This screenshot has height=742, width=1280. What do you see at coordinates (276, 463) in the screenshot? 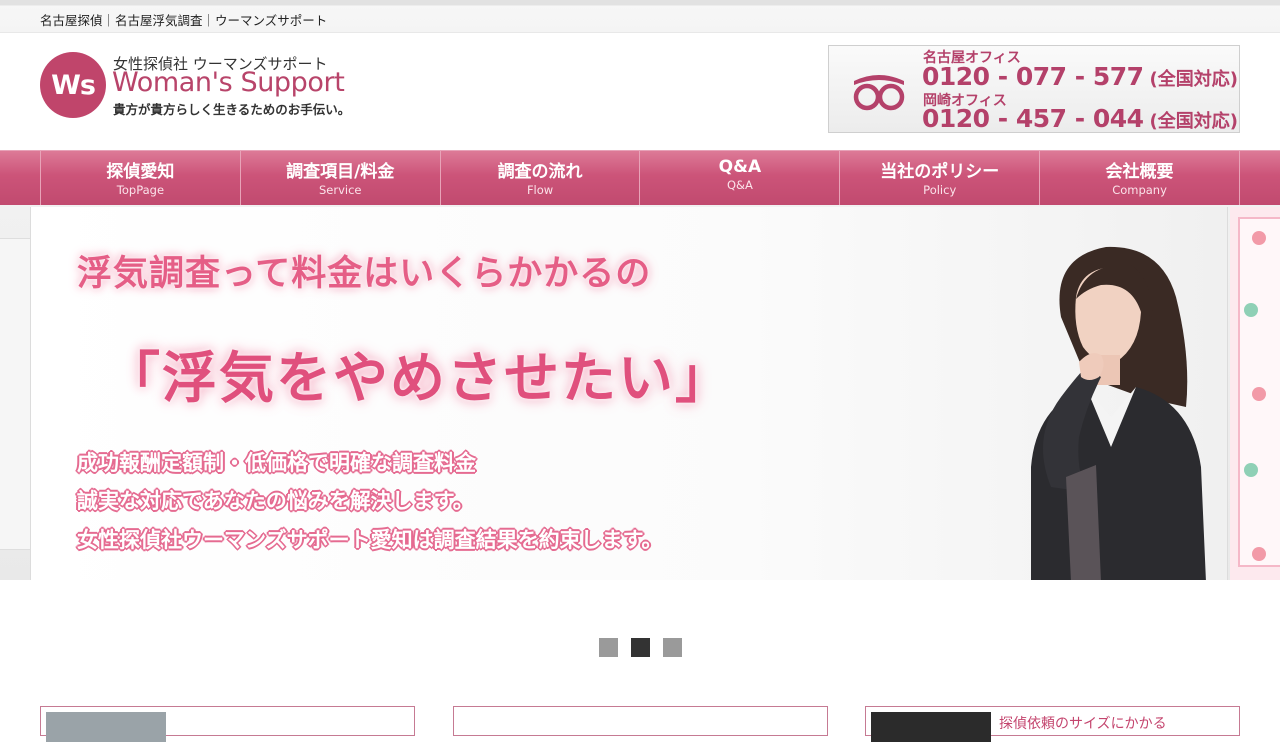
I see `slide-line: 成功報酬定額制・低価格で明確な調査料金` at bounding box center [276, 463].